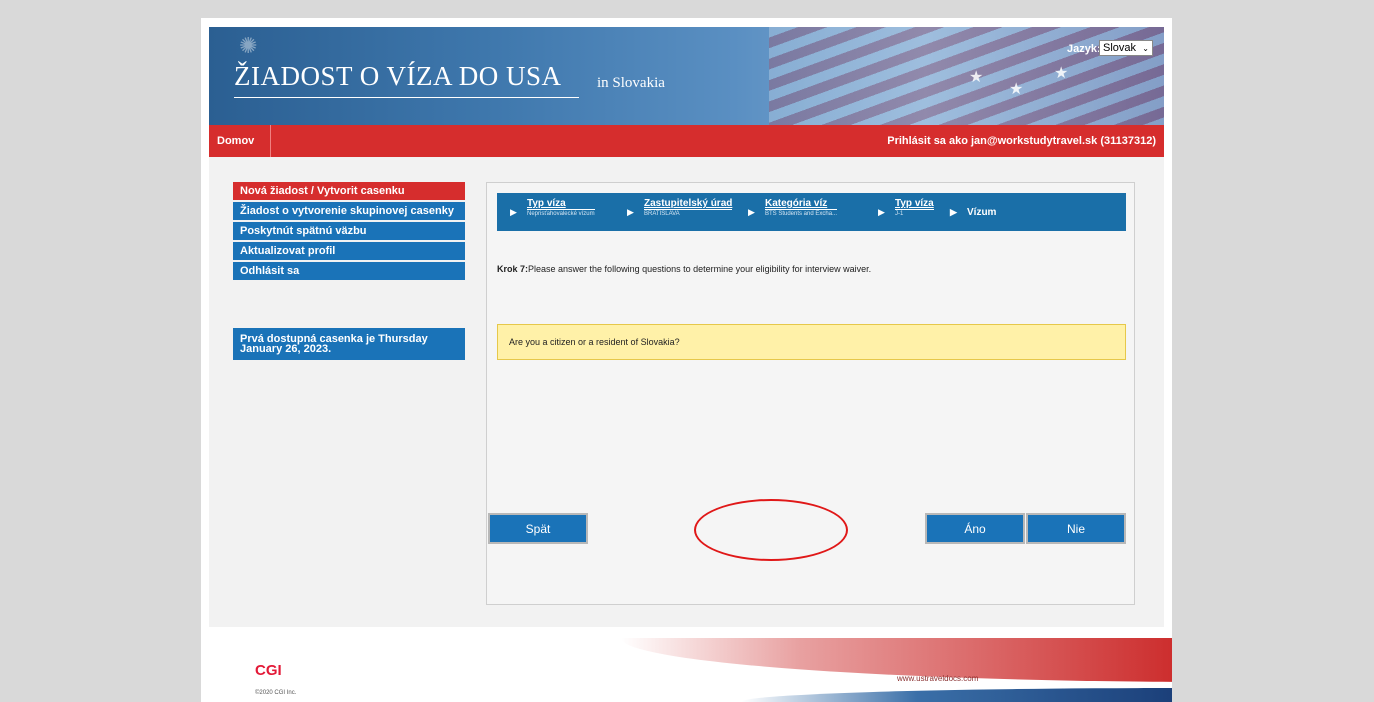  I want to click on step-value: BRATISLAVA, so click(688, 213).